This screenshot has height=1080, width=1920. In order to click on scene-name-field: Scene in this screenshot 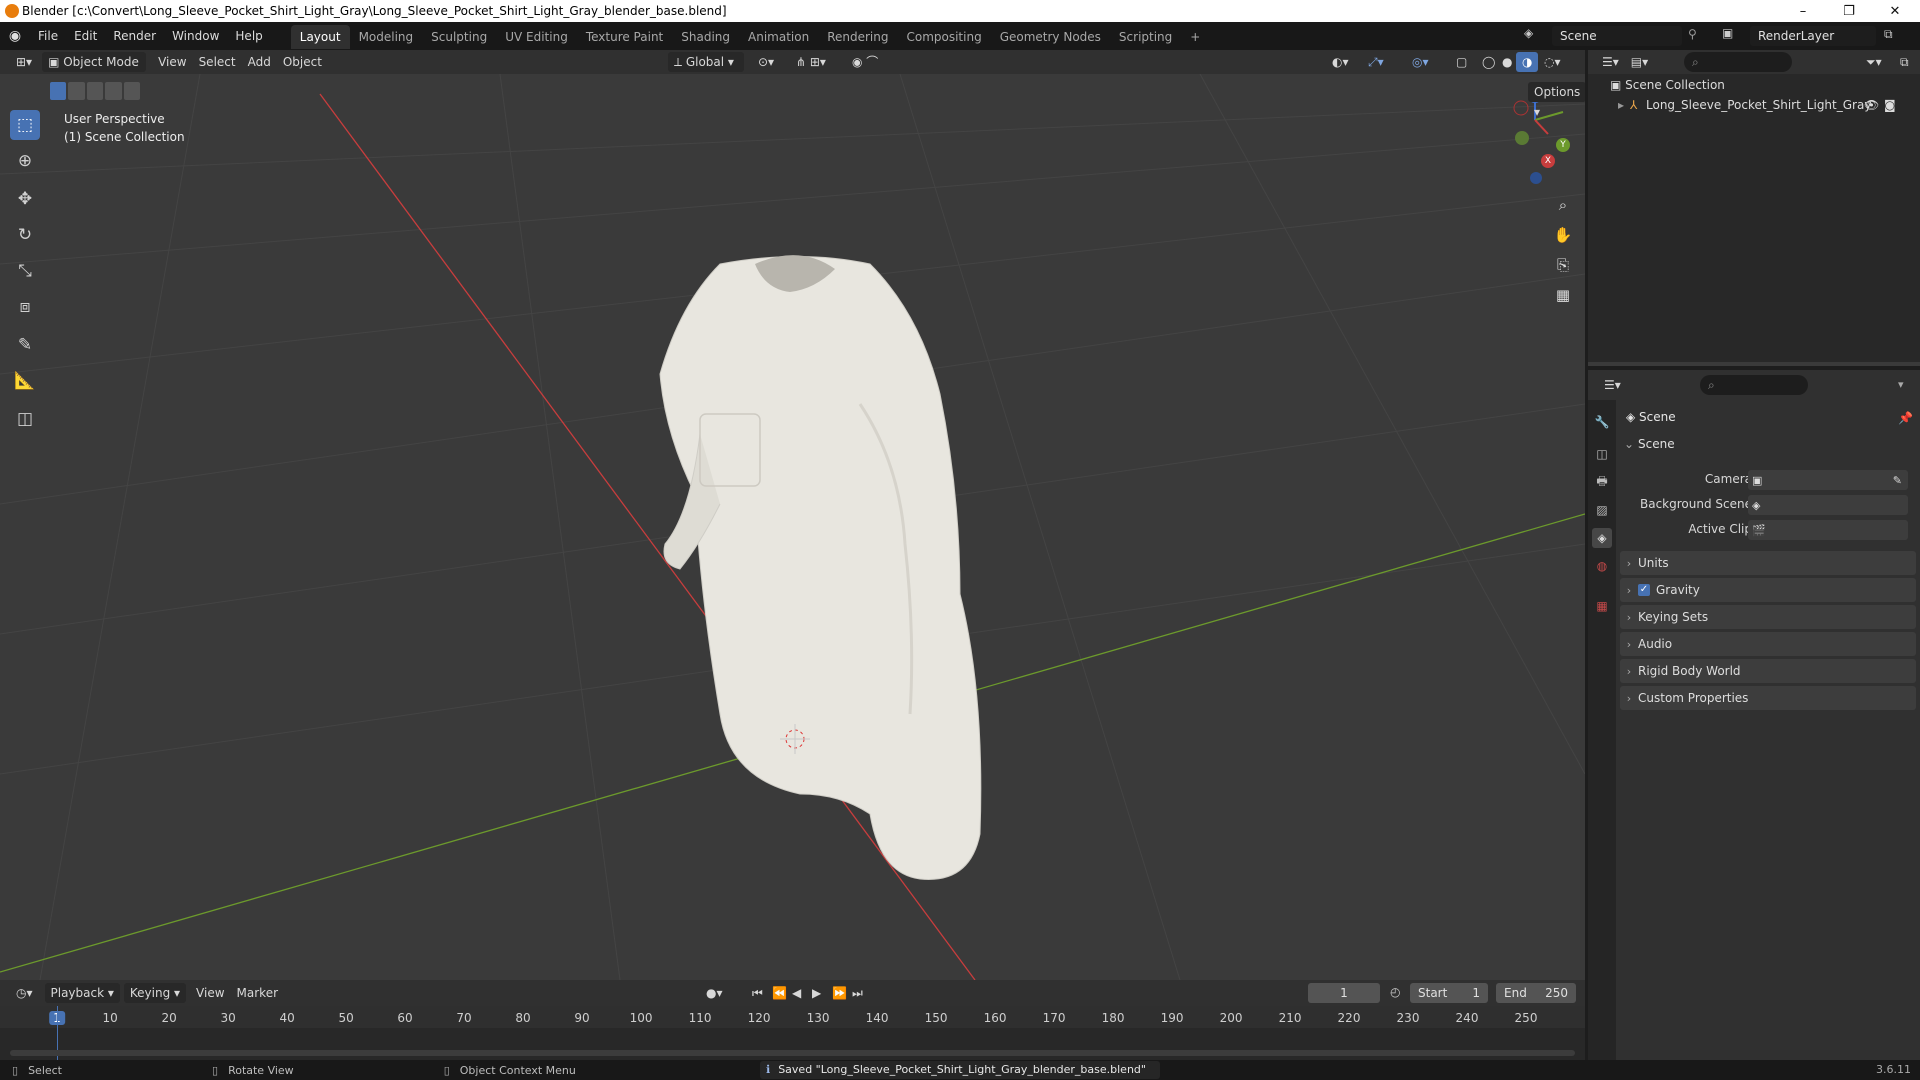, I will do `click(1617, 36)`.